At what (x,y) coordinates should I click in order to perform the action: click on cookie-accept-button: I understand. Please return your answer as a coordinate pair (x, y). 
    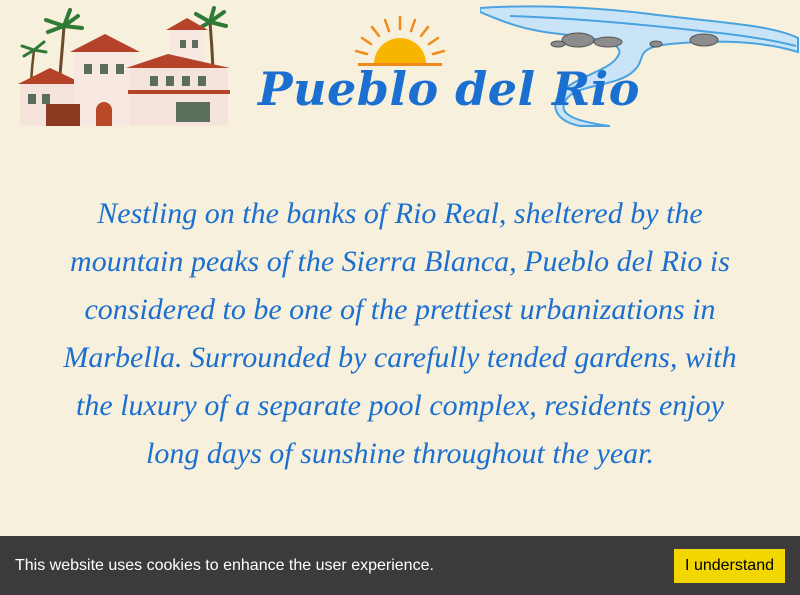
    Looking at the image, I should click on (729, 565).